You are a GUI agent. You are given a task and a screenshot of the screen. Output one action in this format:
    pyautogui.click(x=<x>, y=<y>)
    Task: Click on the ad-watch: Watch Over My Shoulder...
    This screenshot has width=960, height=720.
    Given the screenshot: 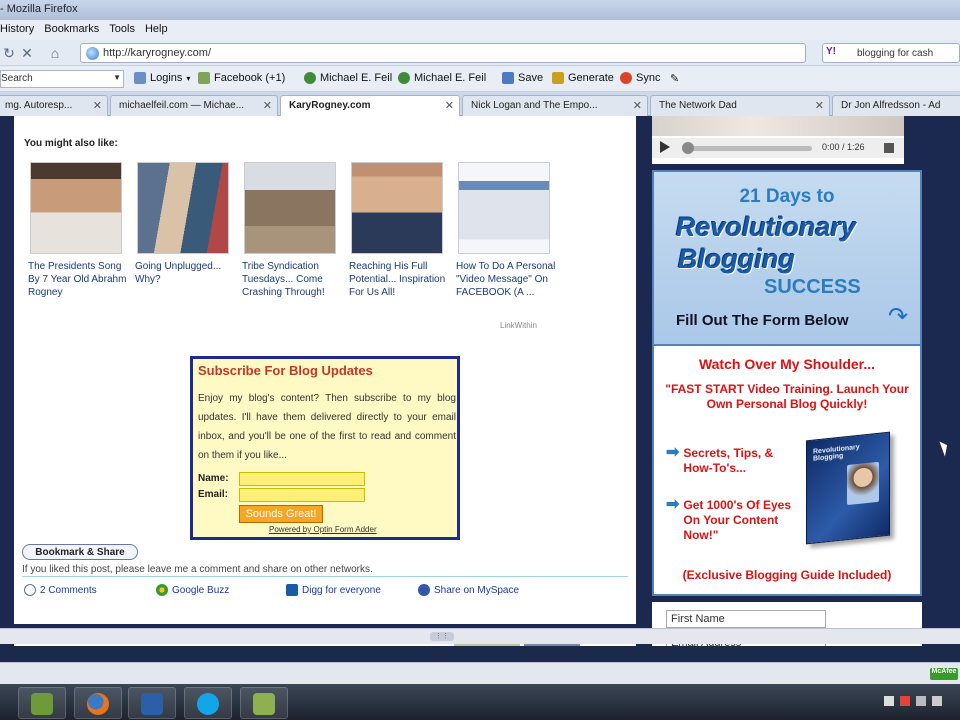 What is the action you would take?
    pyautogui.click(x=787, y=364)
    